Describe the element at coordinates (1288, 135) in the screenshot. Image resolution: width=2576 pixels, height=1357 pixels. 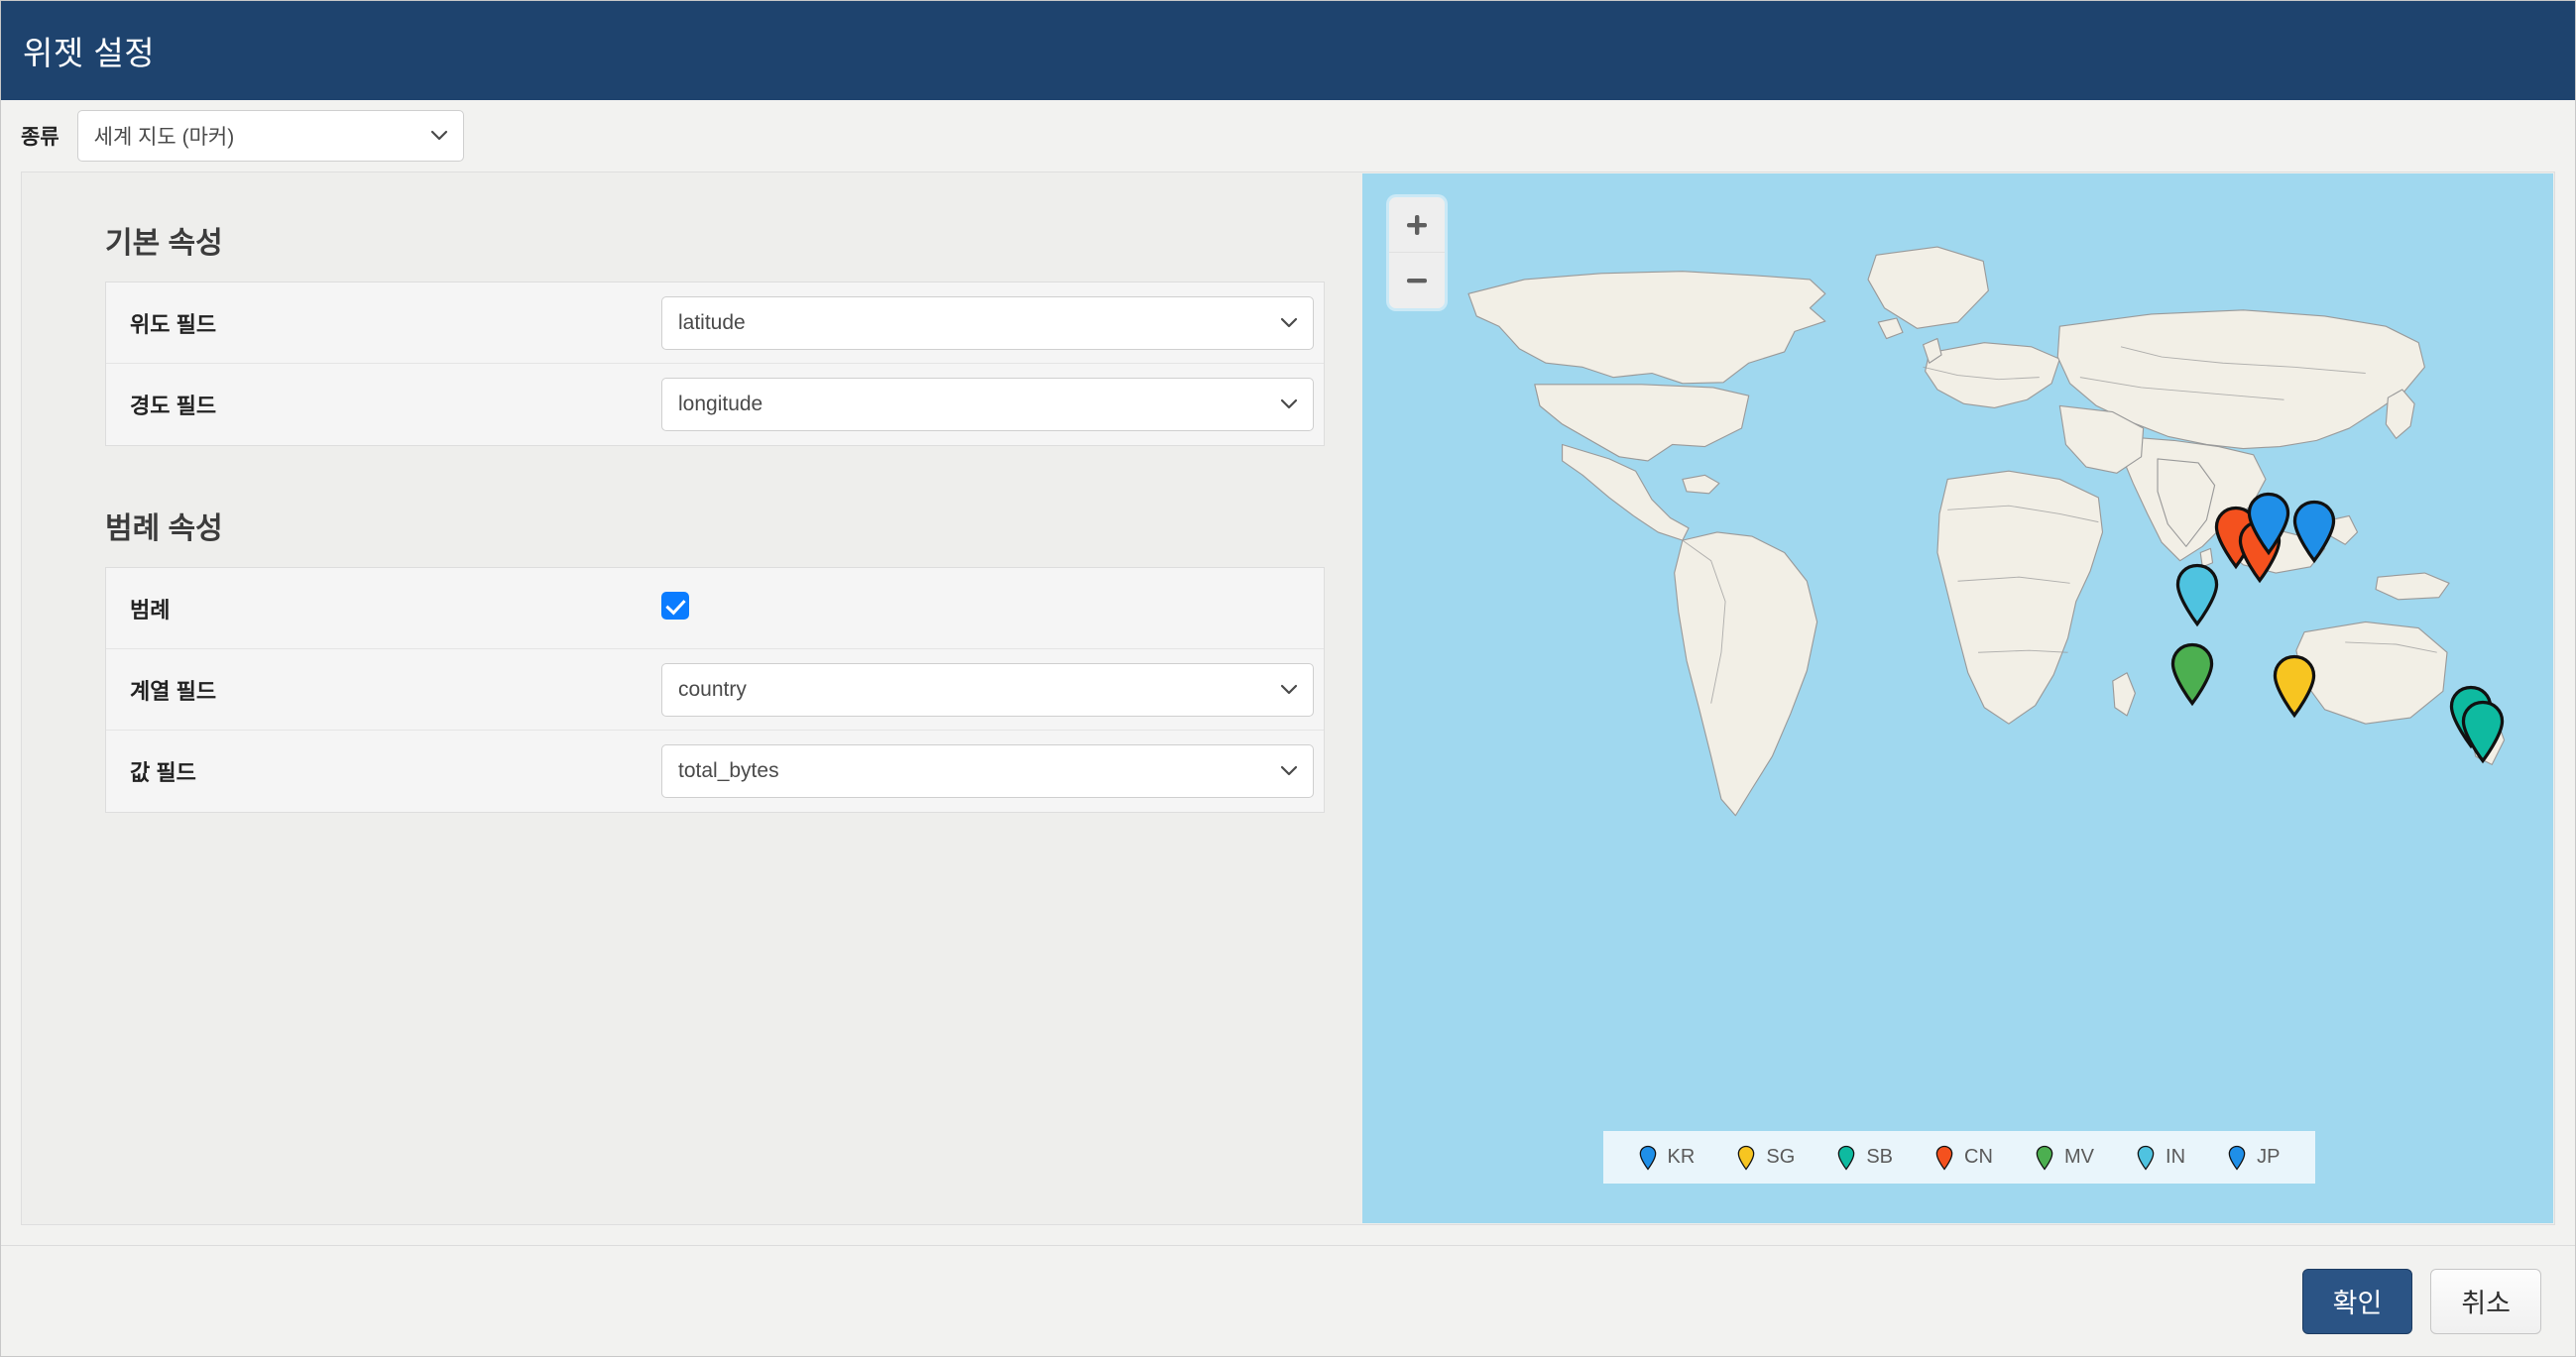
I see `widget-type-row: 종류 세계 지도 (마커)` at that location.